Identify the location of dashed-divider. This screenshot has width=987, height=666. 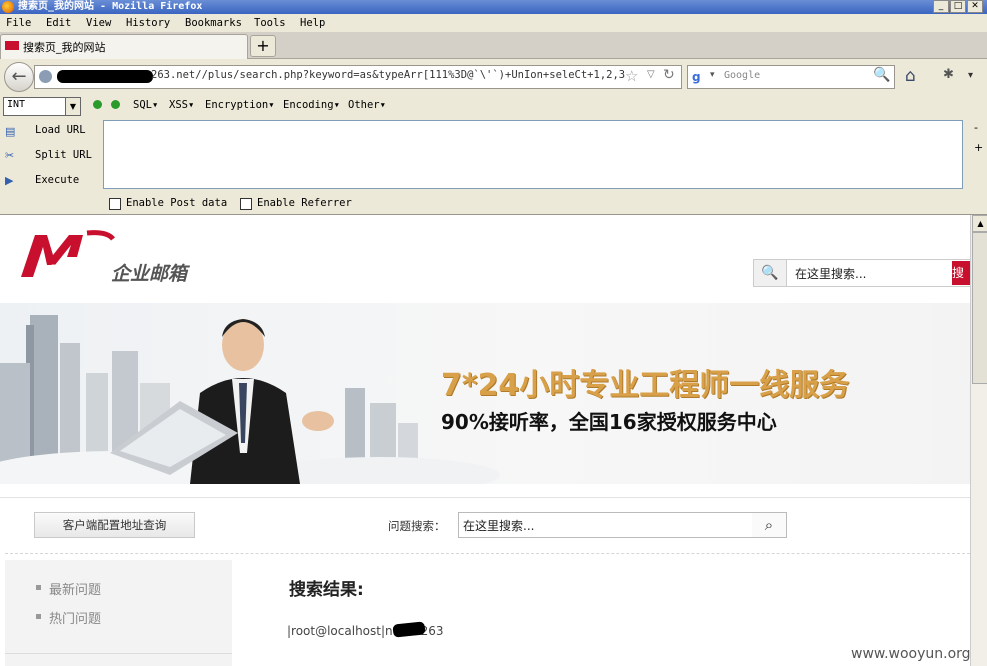
(487, 553).